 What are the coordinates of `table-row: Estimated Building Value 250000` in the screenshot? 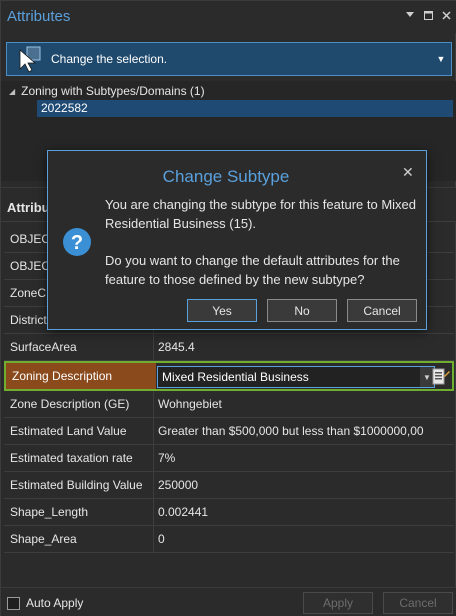 It's located at (229, 485).